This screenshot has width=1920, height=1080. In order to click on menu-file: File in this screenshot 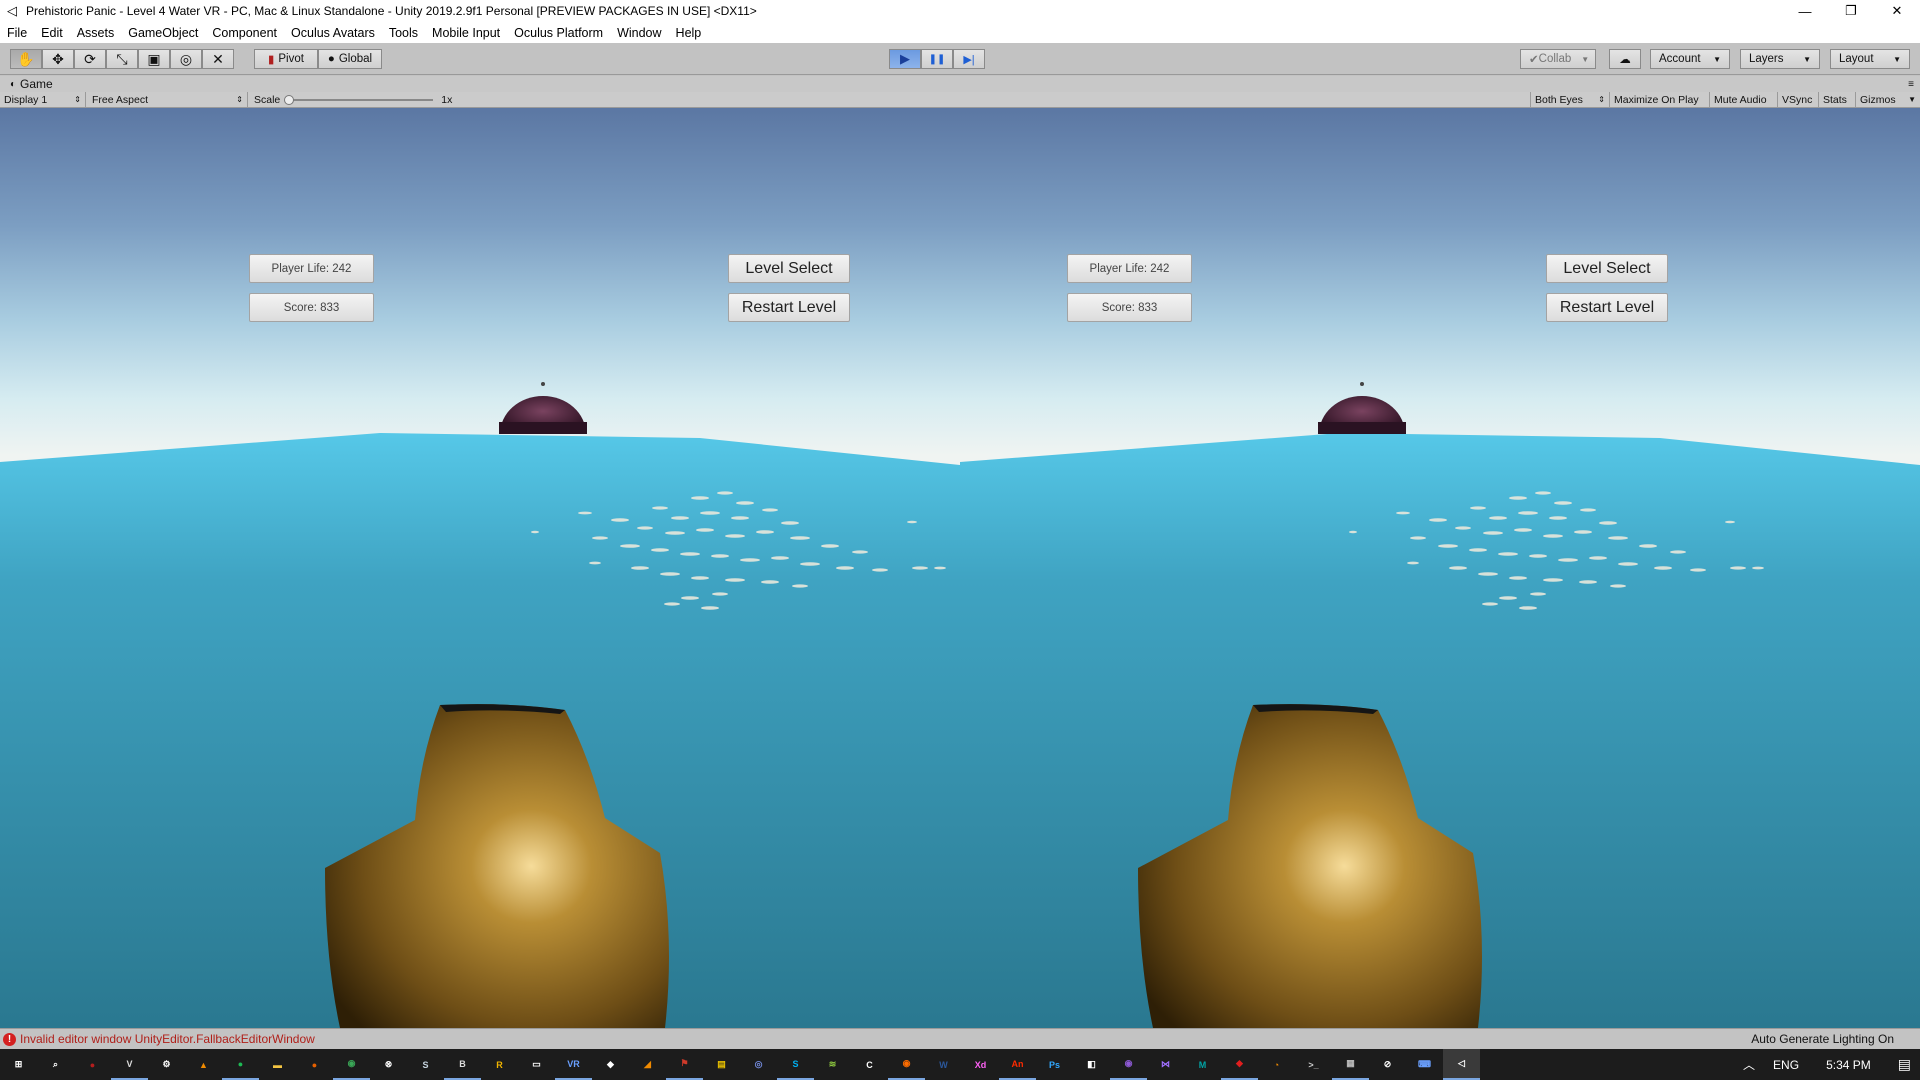, I will do `click(17, 33)`.